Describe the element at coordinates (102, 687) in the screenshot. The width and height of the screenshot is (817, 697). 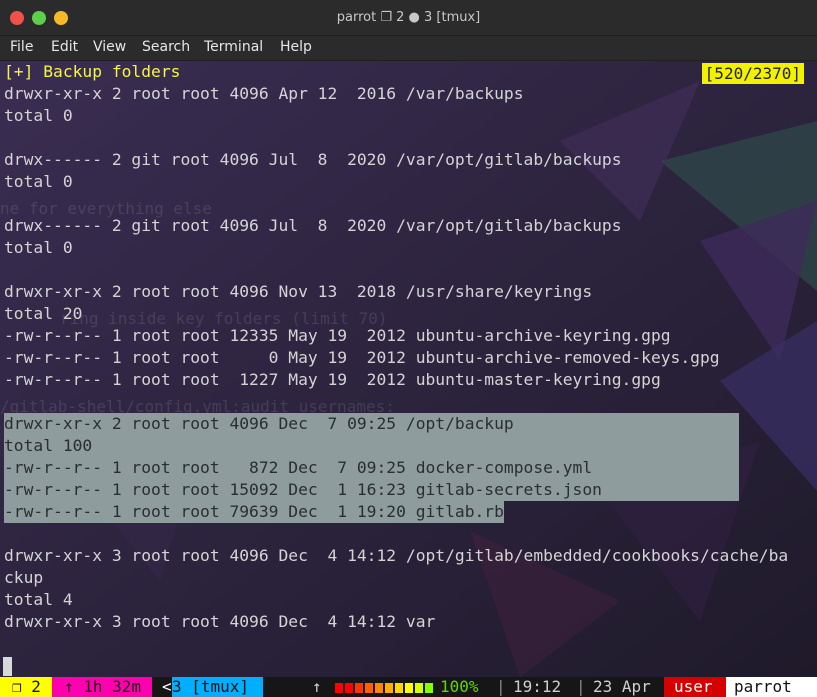
I see `tmux-uptime: ↑ 1h 32m` at that location.